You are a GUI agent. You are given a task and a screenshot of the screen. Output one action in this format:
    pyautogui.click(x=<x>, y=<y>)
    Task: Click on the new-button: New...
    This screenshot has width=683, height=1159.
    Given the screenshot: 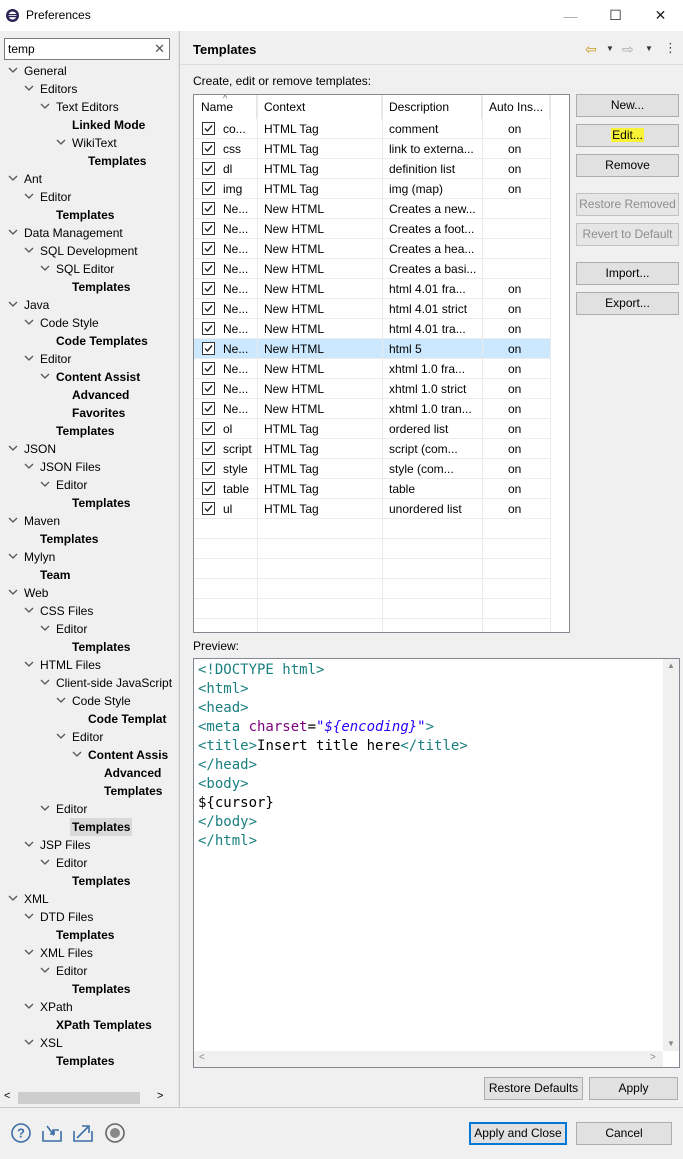 What is the action you would take?
    pyautogui.click(x=627, y=105)
    